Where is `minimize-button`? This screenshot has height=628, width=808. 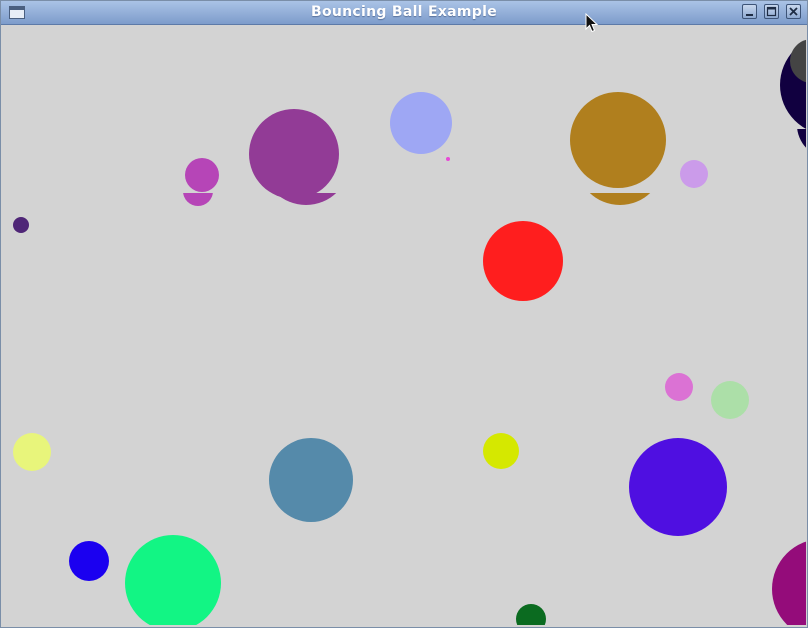 minimize-button is located at coordinates (749, 11).